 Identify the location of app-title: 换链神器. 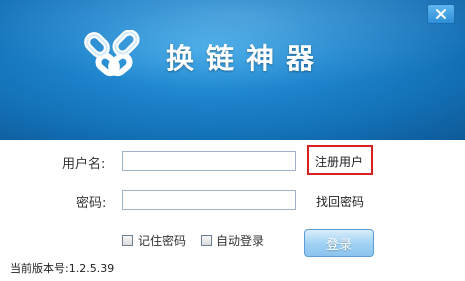
(246, 58).